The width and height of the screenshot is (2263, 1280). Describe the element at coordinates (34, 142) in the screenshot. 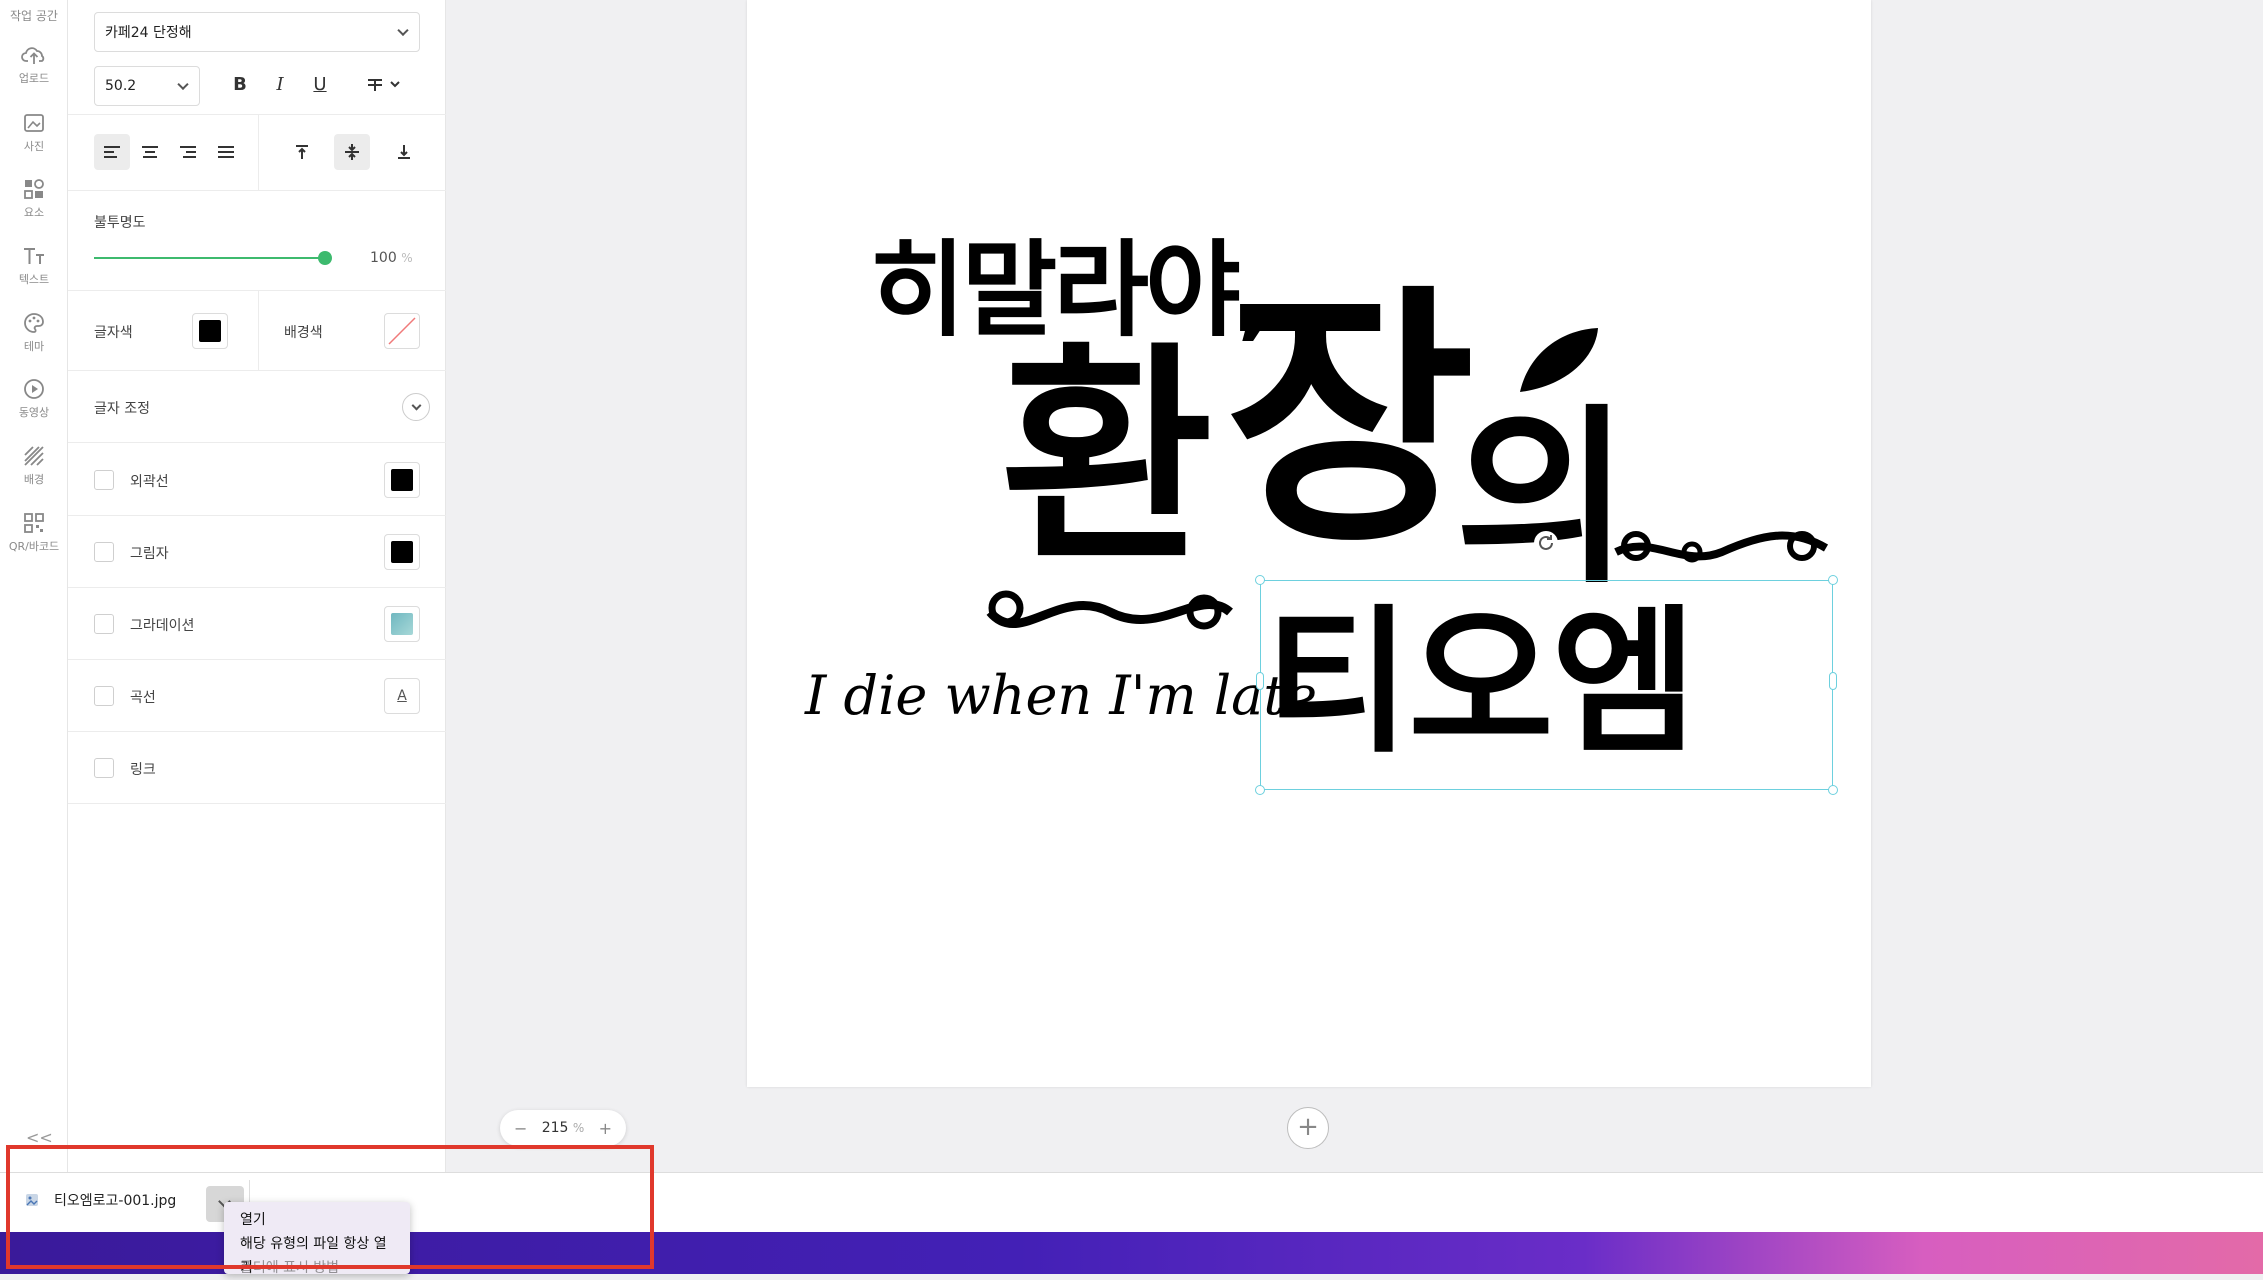

I see `rail-item-photo: 사진` at that location.